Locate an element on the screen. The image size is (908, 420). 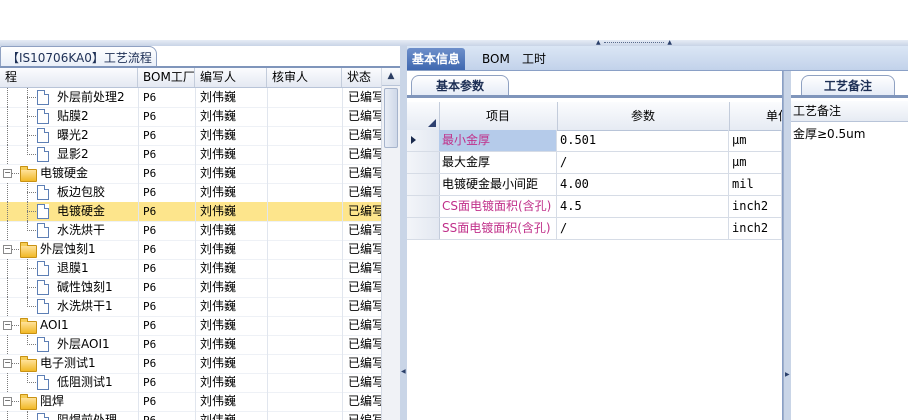
tree-row: 贴膜2 P6 刘伟巍 已编写 is located at coordinates (190, 117).